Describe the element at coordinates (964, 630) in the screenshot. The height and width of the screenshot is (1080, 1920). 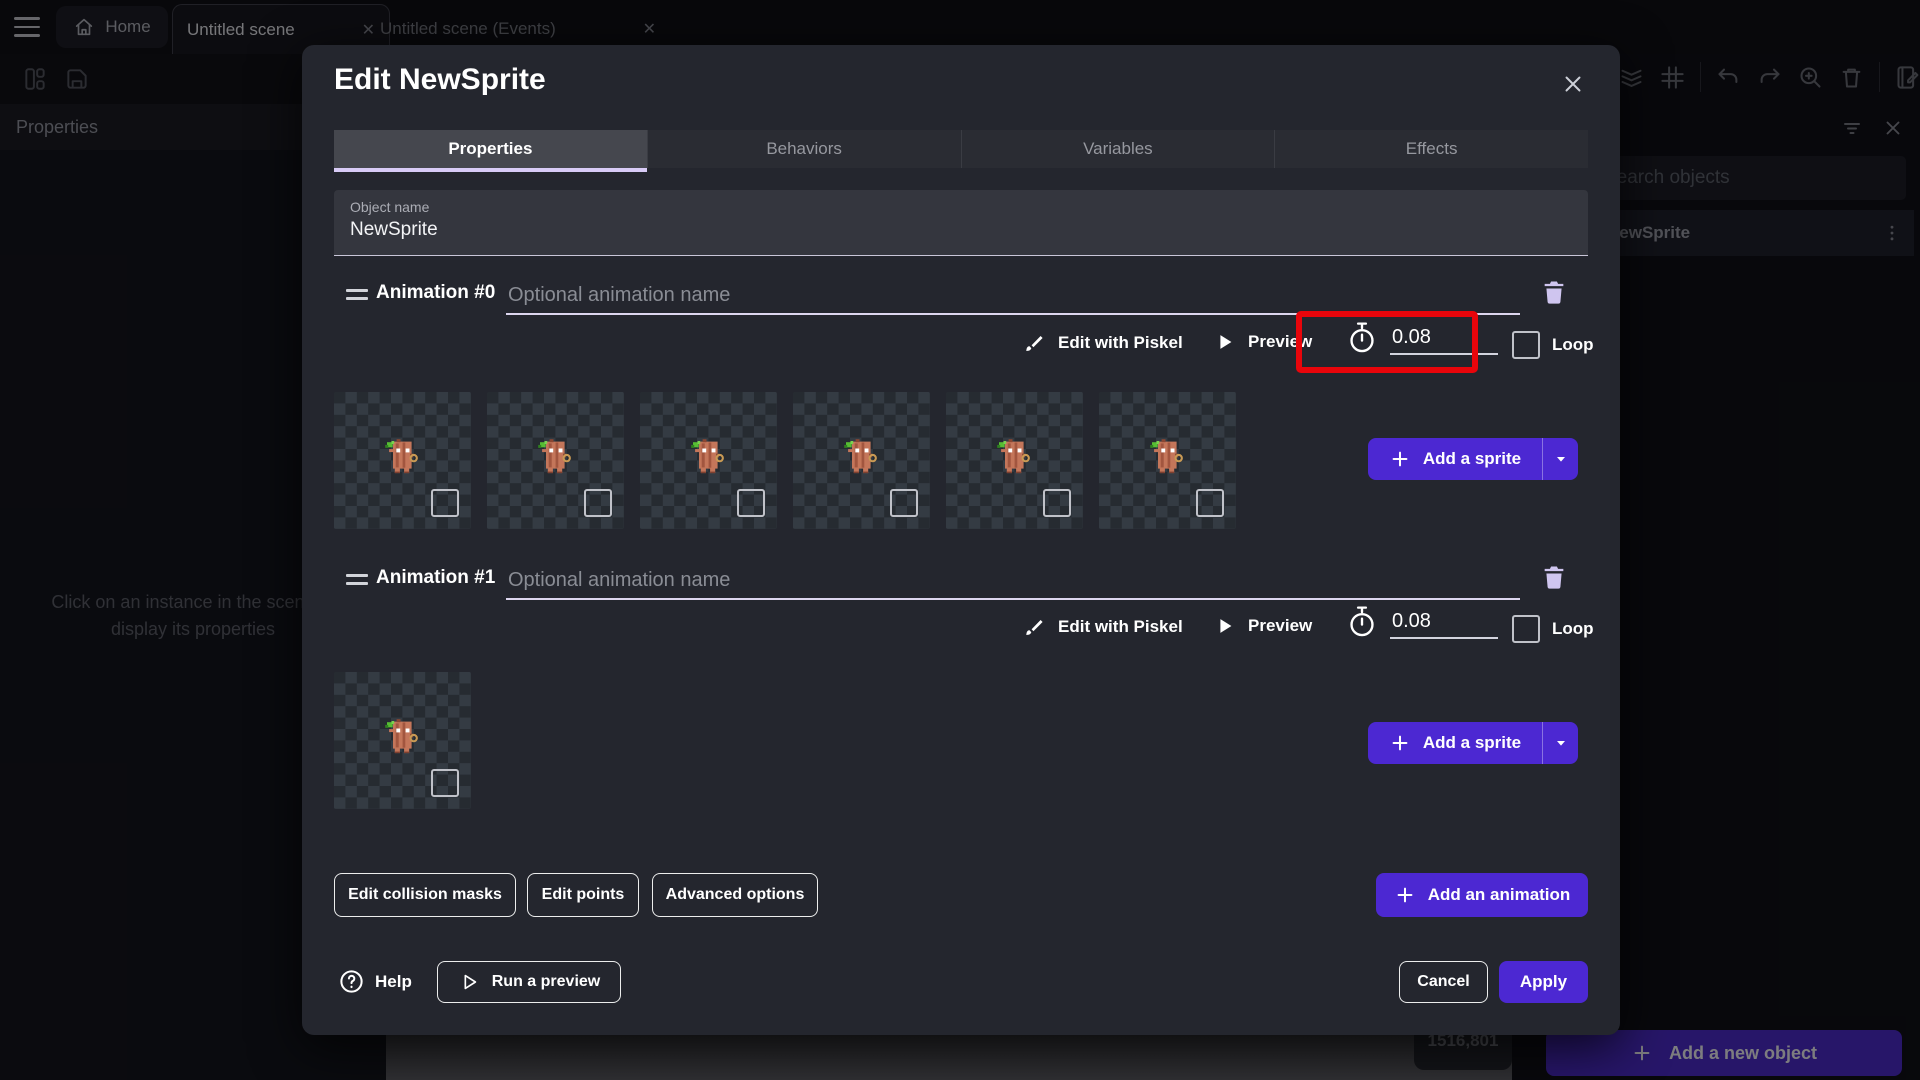
I see `animation-1-actions: Edit with Piskel Preview Loop` at that location.